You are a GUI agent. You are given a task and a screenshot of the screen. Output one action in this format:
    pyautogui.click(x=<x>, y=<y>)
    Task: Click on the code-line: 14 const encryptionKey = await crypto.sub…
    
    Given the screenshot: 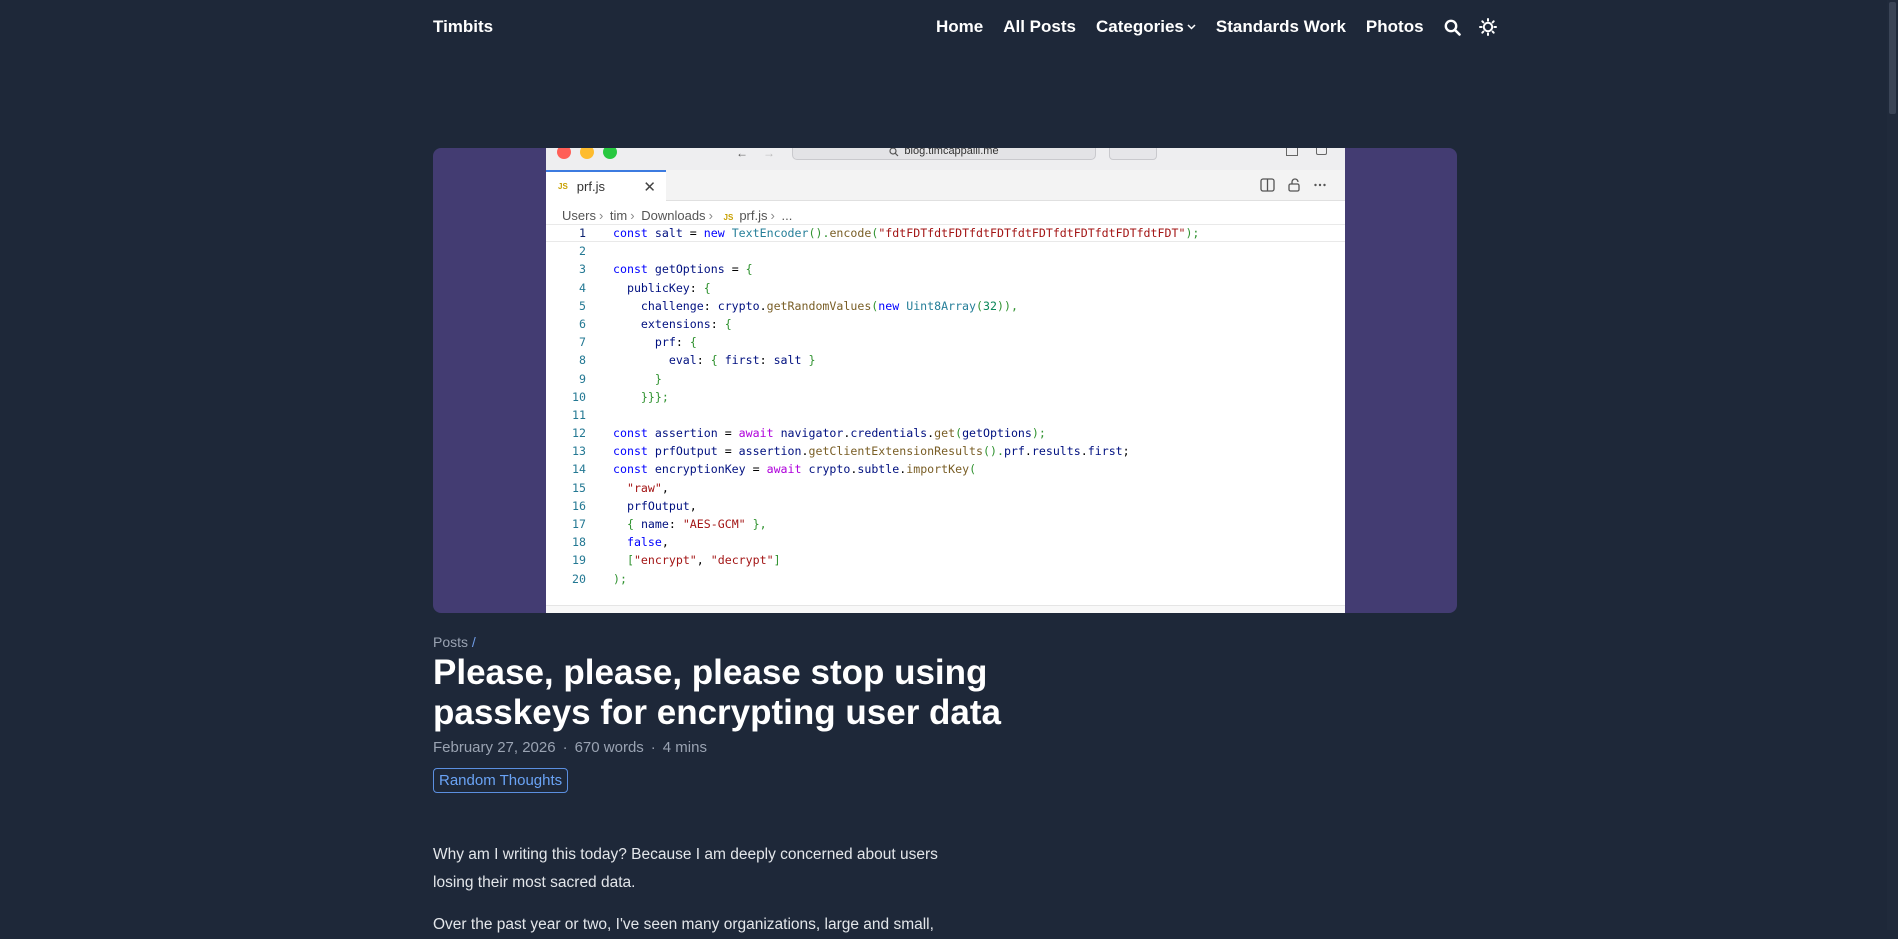 What is the action you would take?
    pyautogui.click(x=945, y=469)
    